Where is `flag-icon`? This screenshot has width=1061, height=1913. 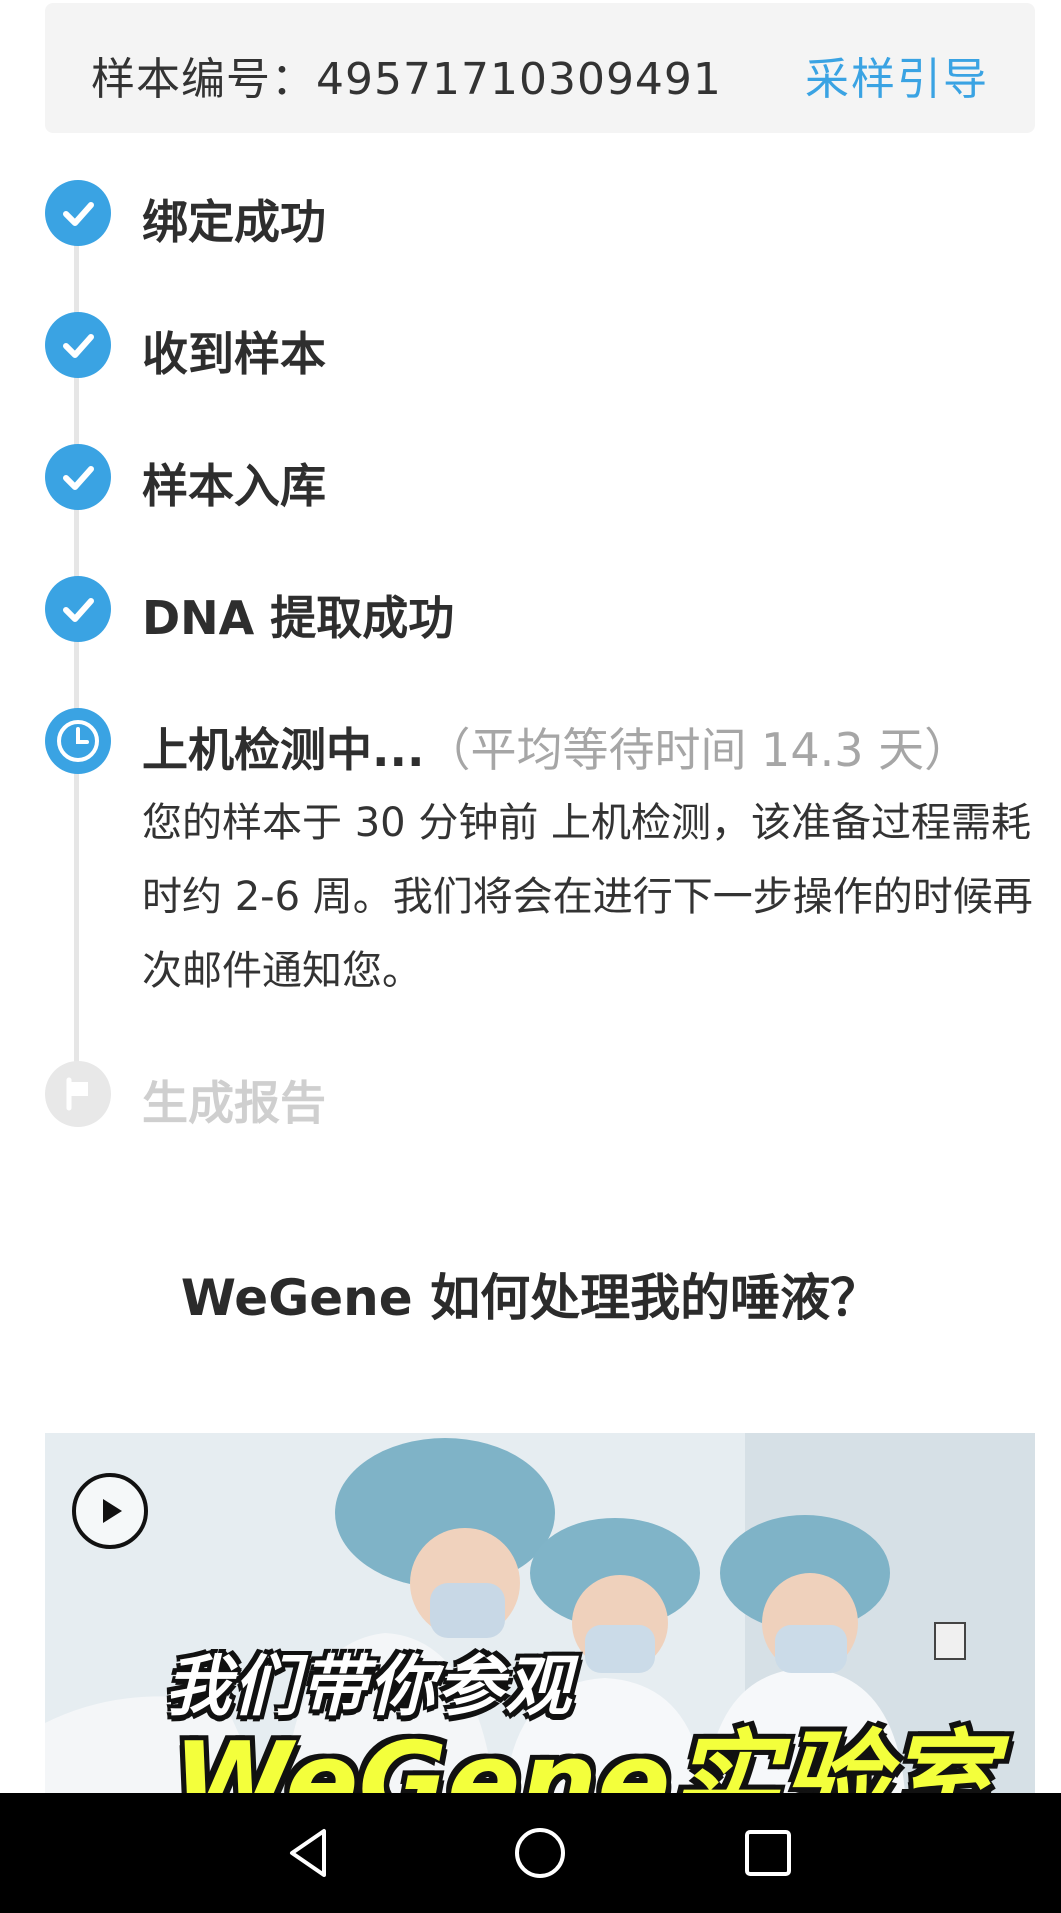
flag-icon is located at coordinates (78, 1094).